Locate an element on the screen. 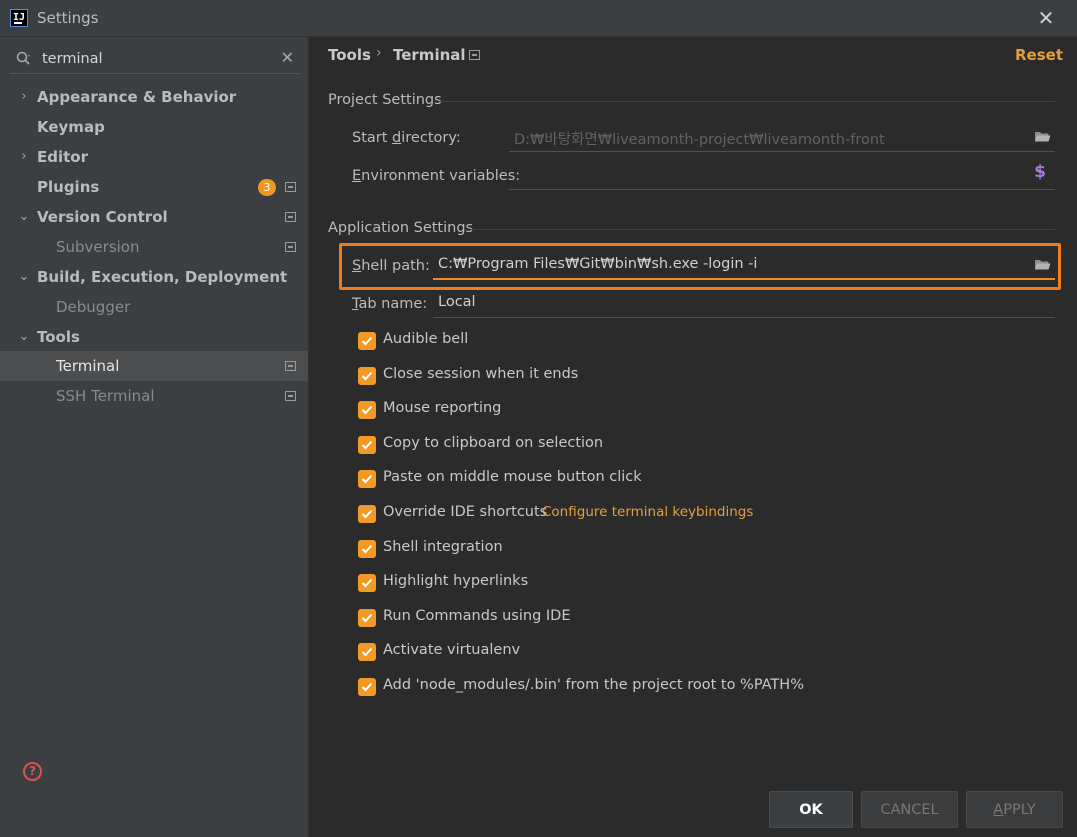 The image size is (1077, 837). update-count-badge: 3 is located at coordinates (267, 187).